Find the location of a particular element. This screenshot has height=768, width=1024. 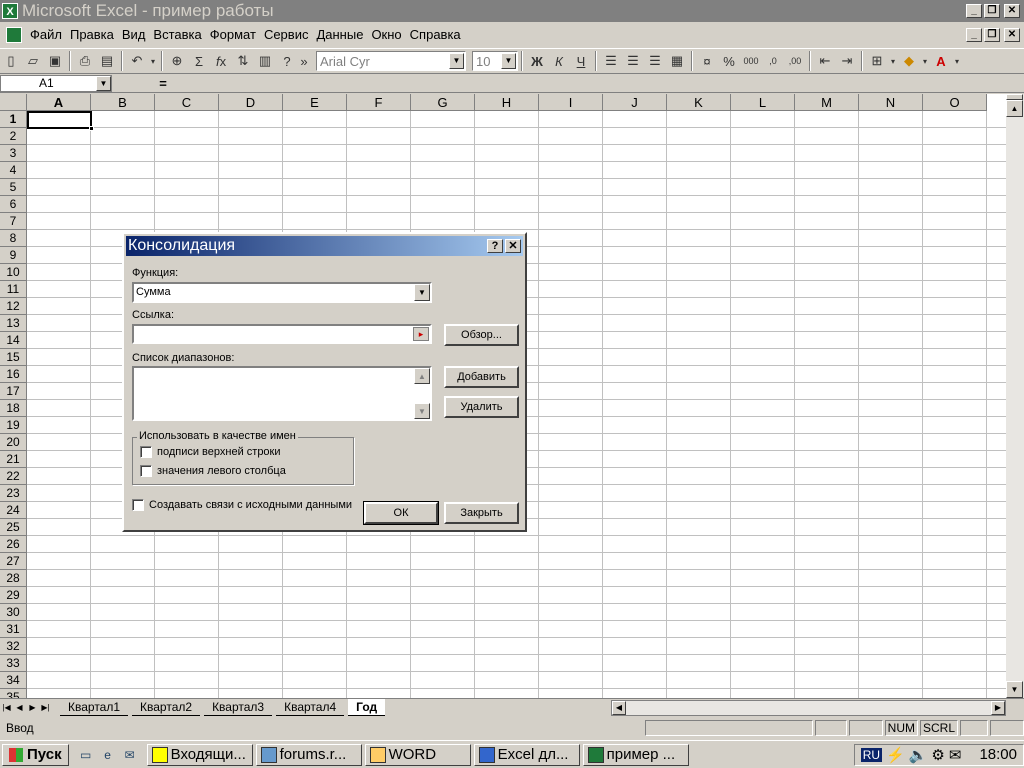

paste-icon: ▤ is located at coordinates (107, 61).